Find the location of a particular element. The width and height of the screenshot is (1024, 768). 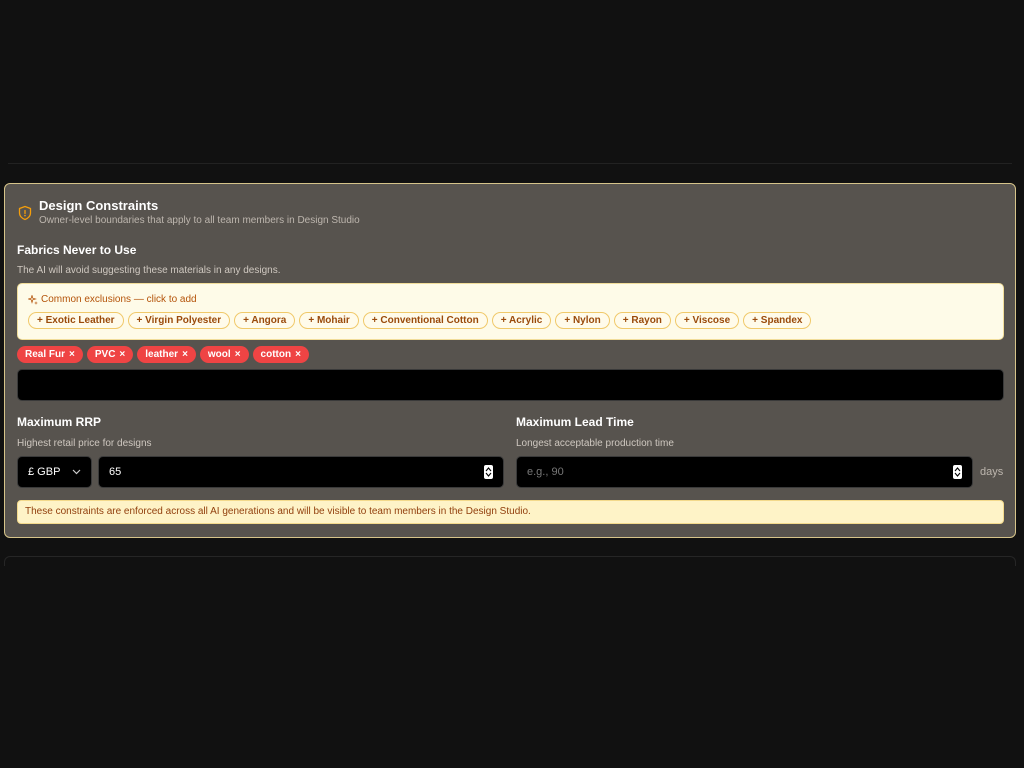

max-lead-time-input: e.g., 90 is located at coordinates (744, 472).